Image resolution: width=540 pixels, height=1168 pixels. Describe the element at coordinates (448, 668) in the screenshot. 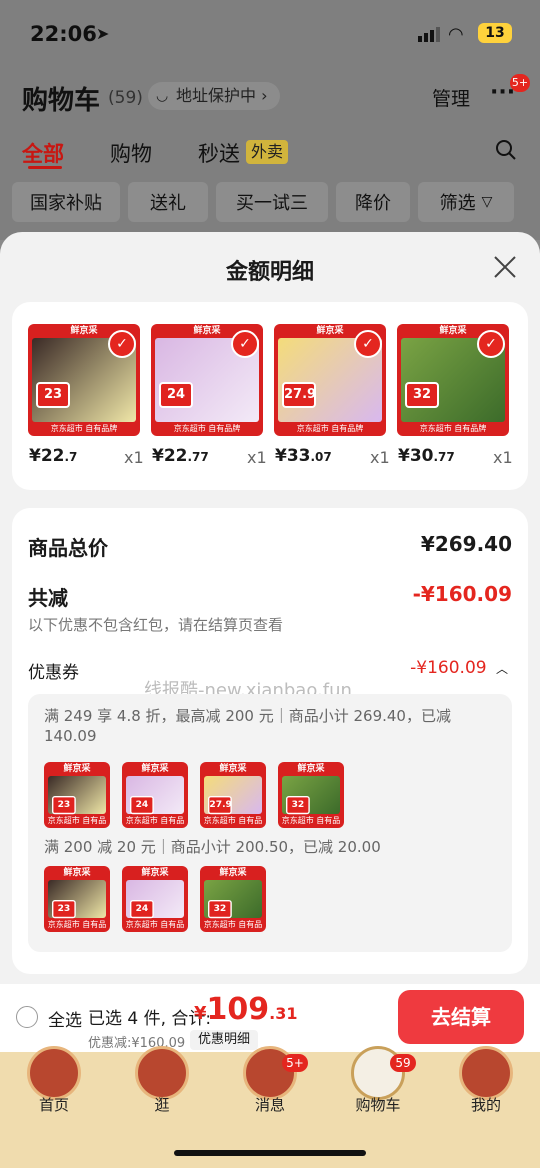

I see `coupon-value: -¥160.09` at that location.